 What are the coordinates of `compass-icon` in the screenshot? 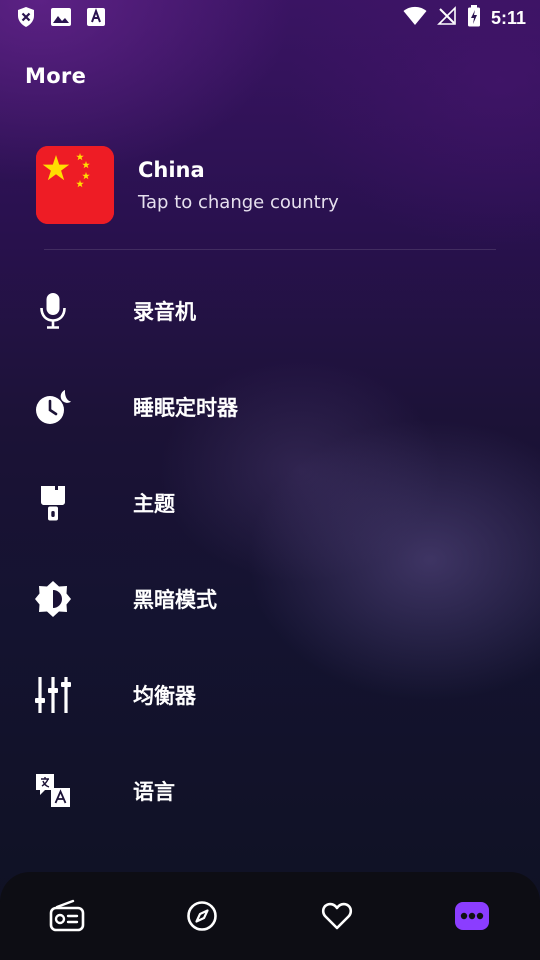 It's located at (202, 918).